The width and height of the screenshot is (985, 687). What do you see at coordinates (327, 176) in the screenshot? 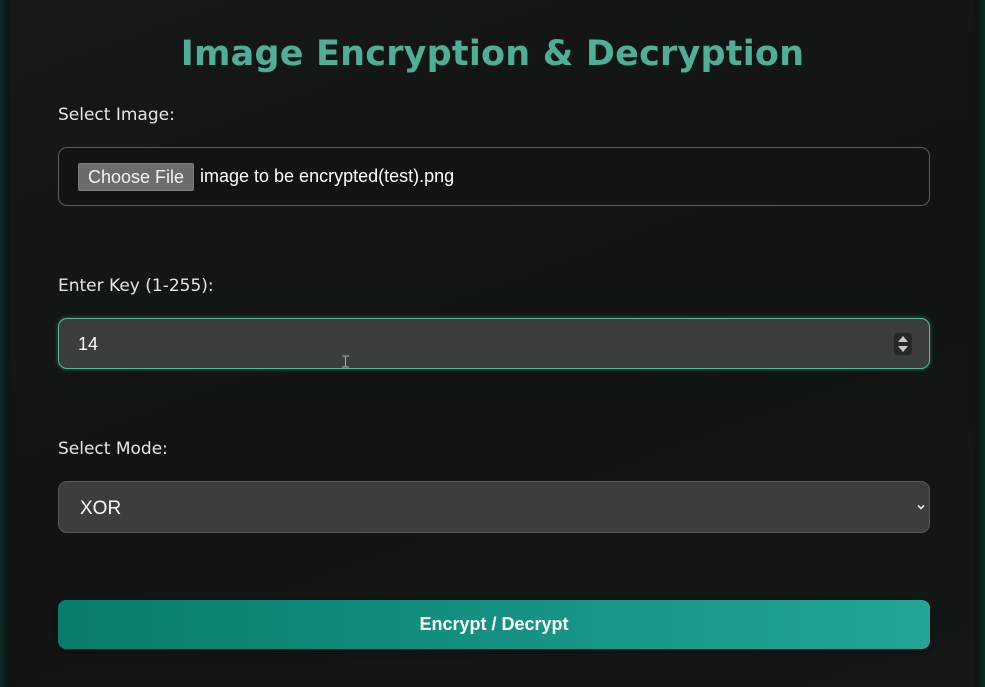
I see `selected-file-name: image to be encrypted(test).png` at bounding box center [327, 176].